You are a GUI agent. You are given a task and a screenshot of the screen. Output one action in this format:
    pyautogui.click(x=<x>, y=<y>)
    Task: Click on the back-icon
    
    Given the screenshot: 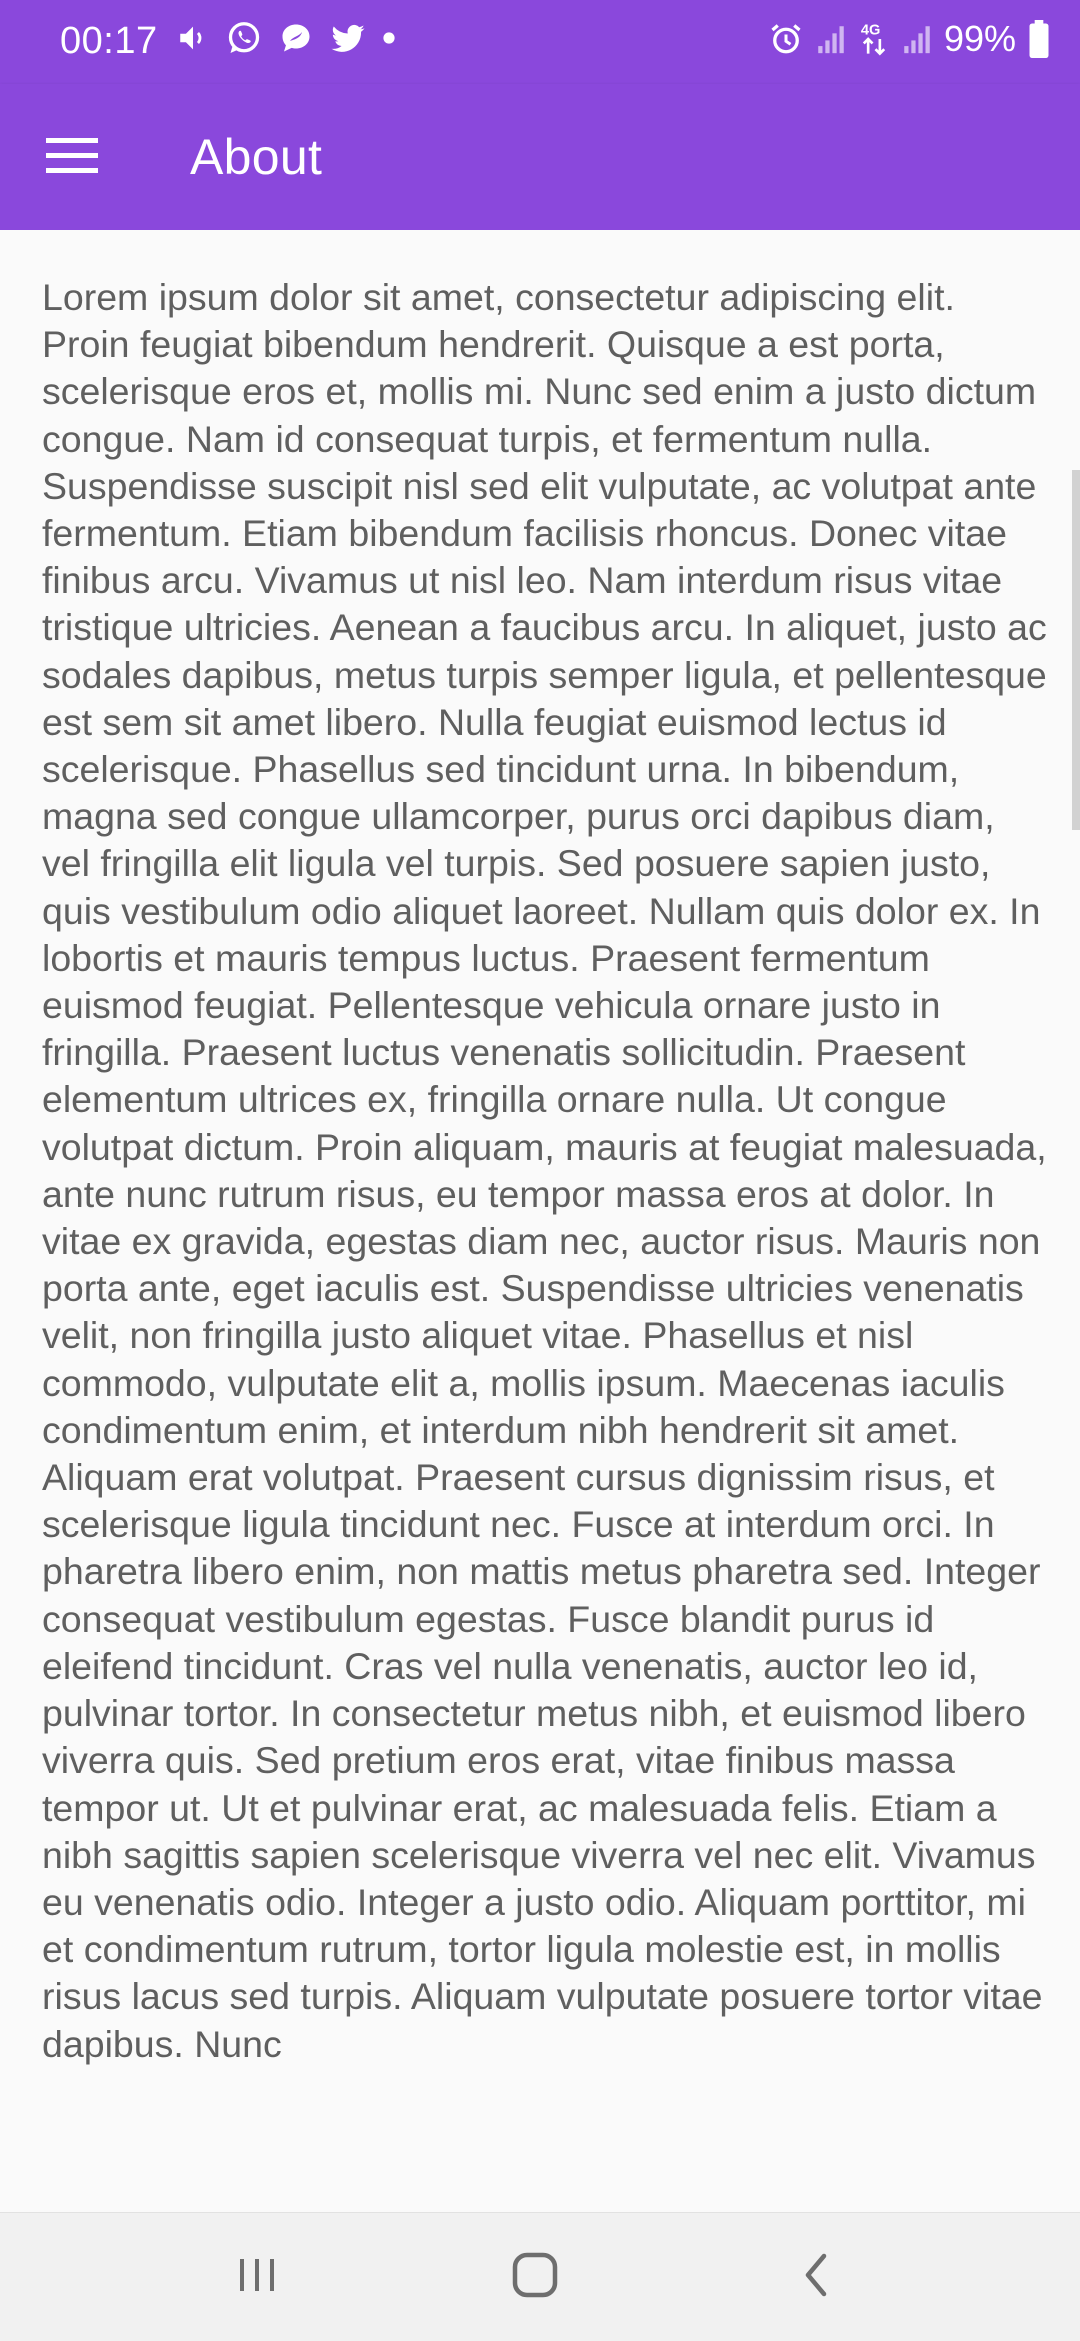 What is the action you would take?
    pyautogui.click(x=818, y=2277)
    